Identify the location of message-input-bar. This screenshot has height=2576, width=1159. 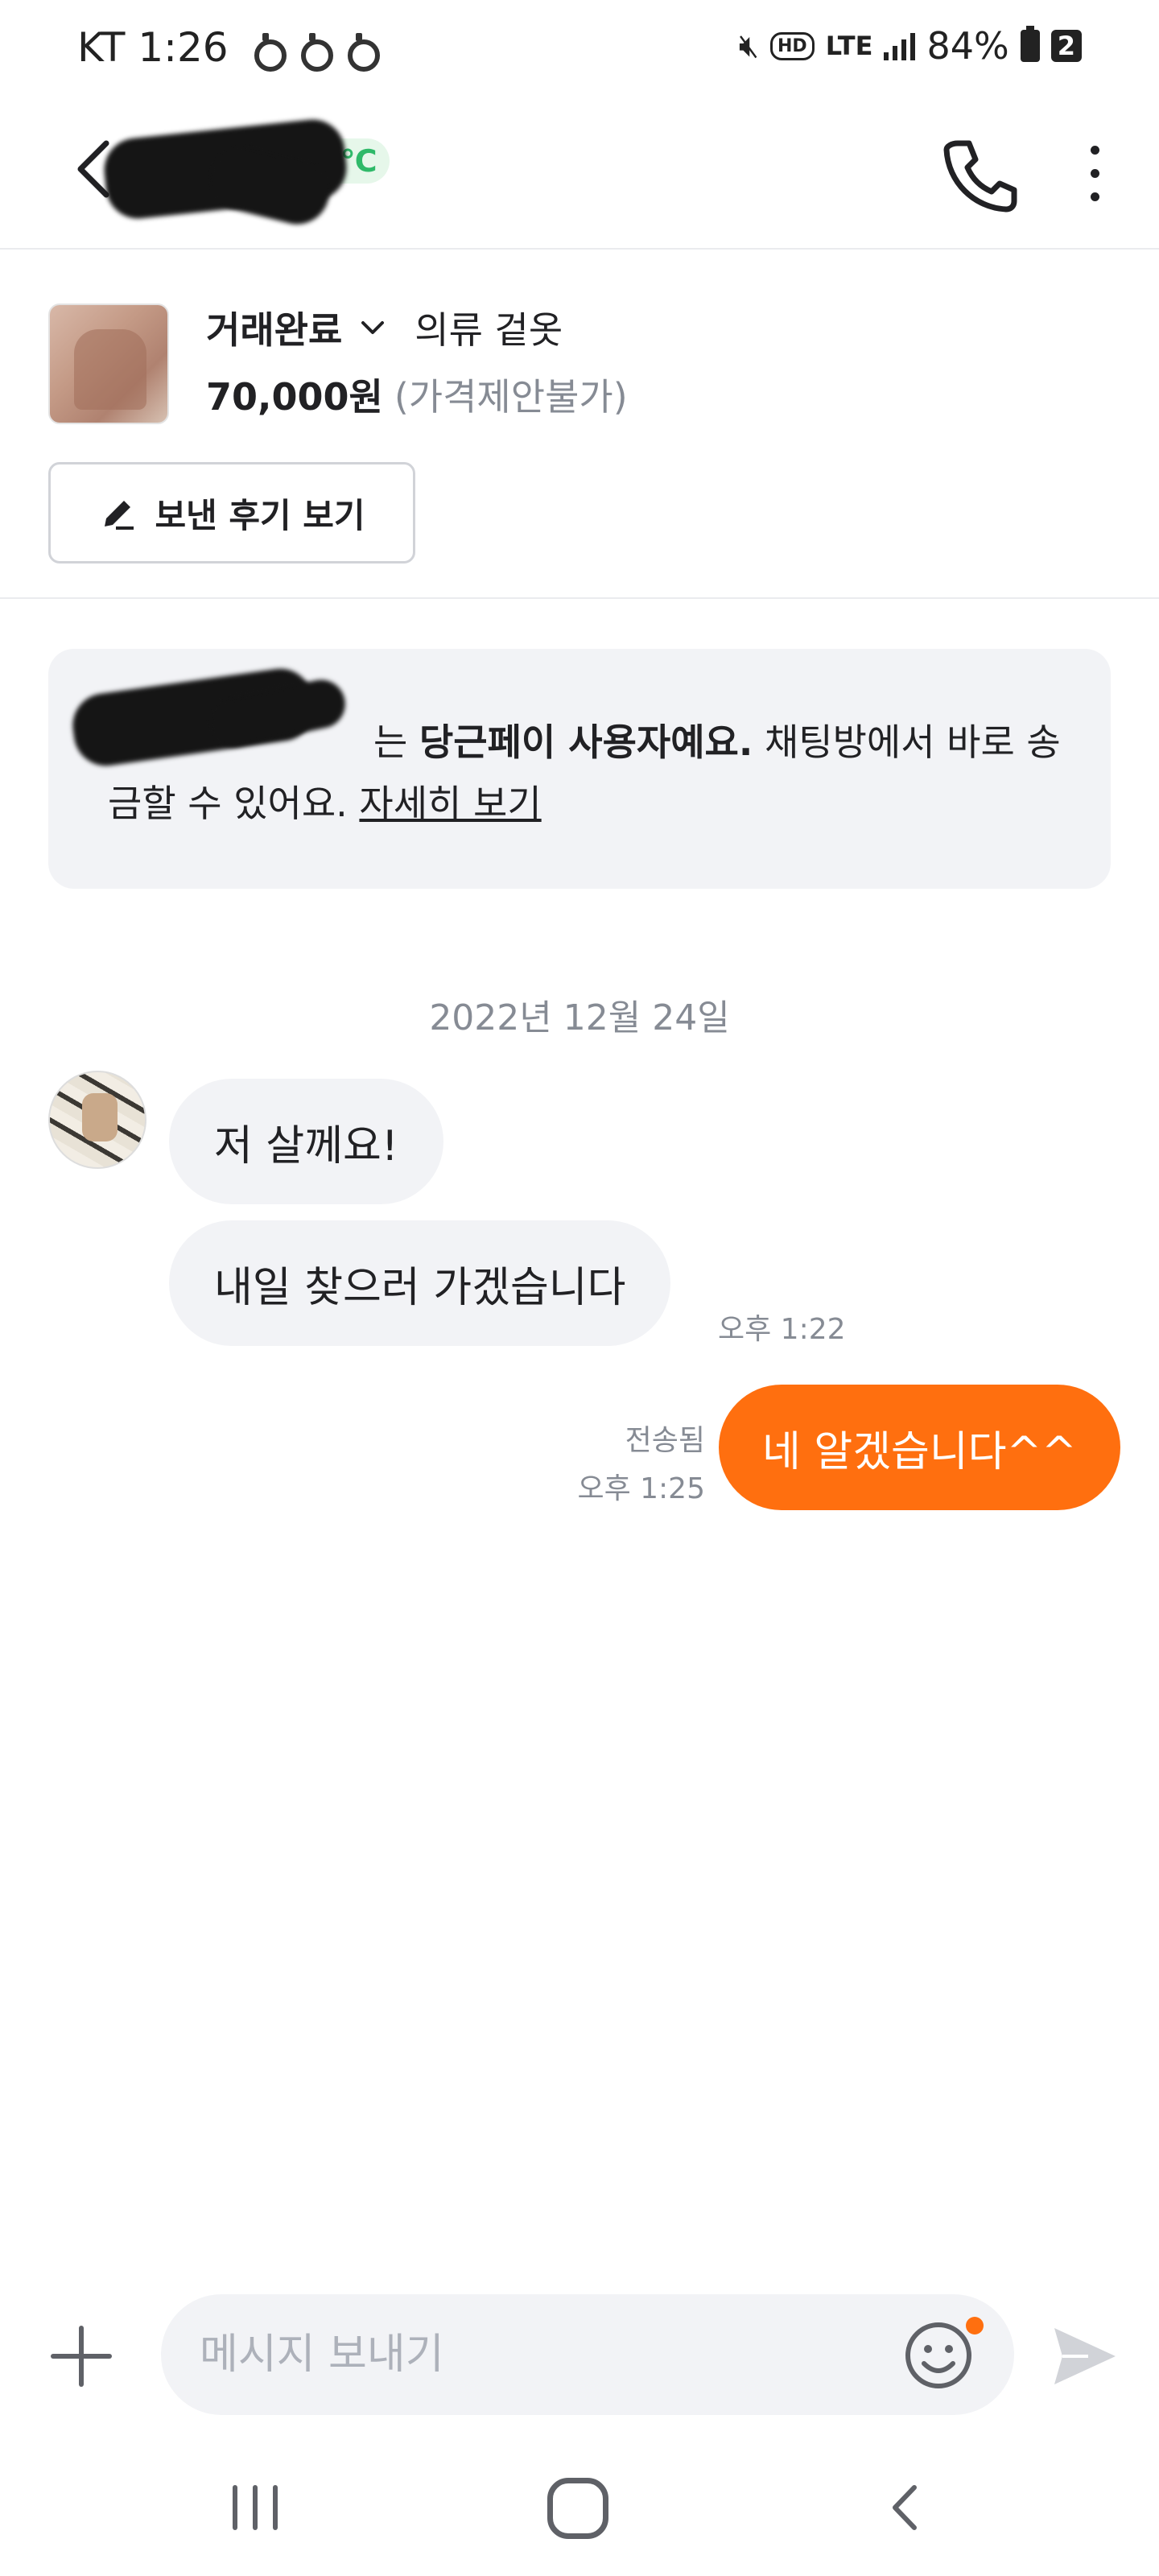
(579, 2354).